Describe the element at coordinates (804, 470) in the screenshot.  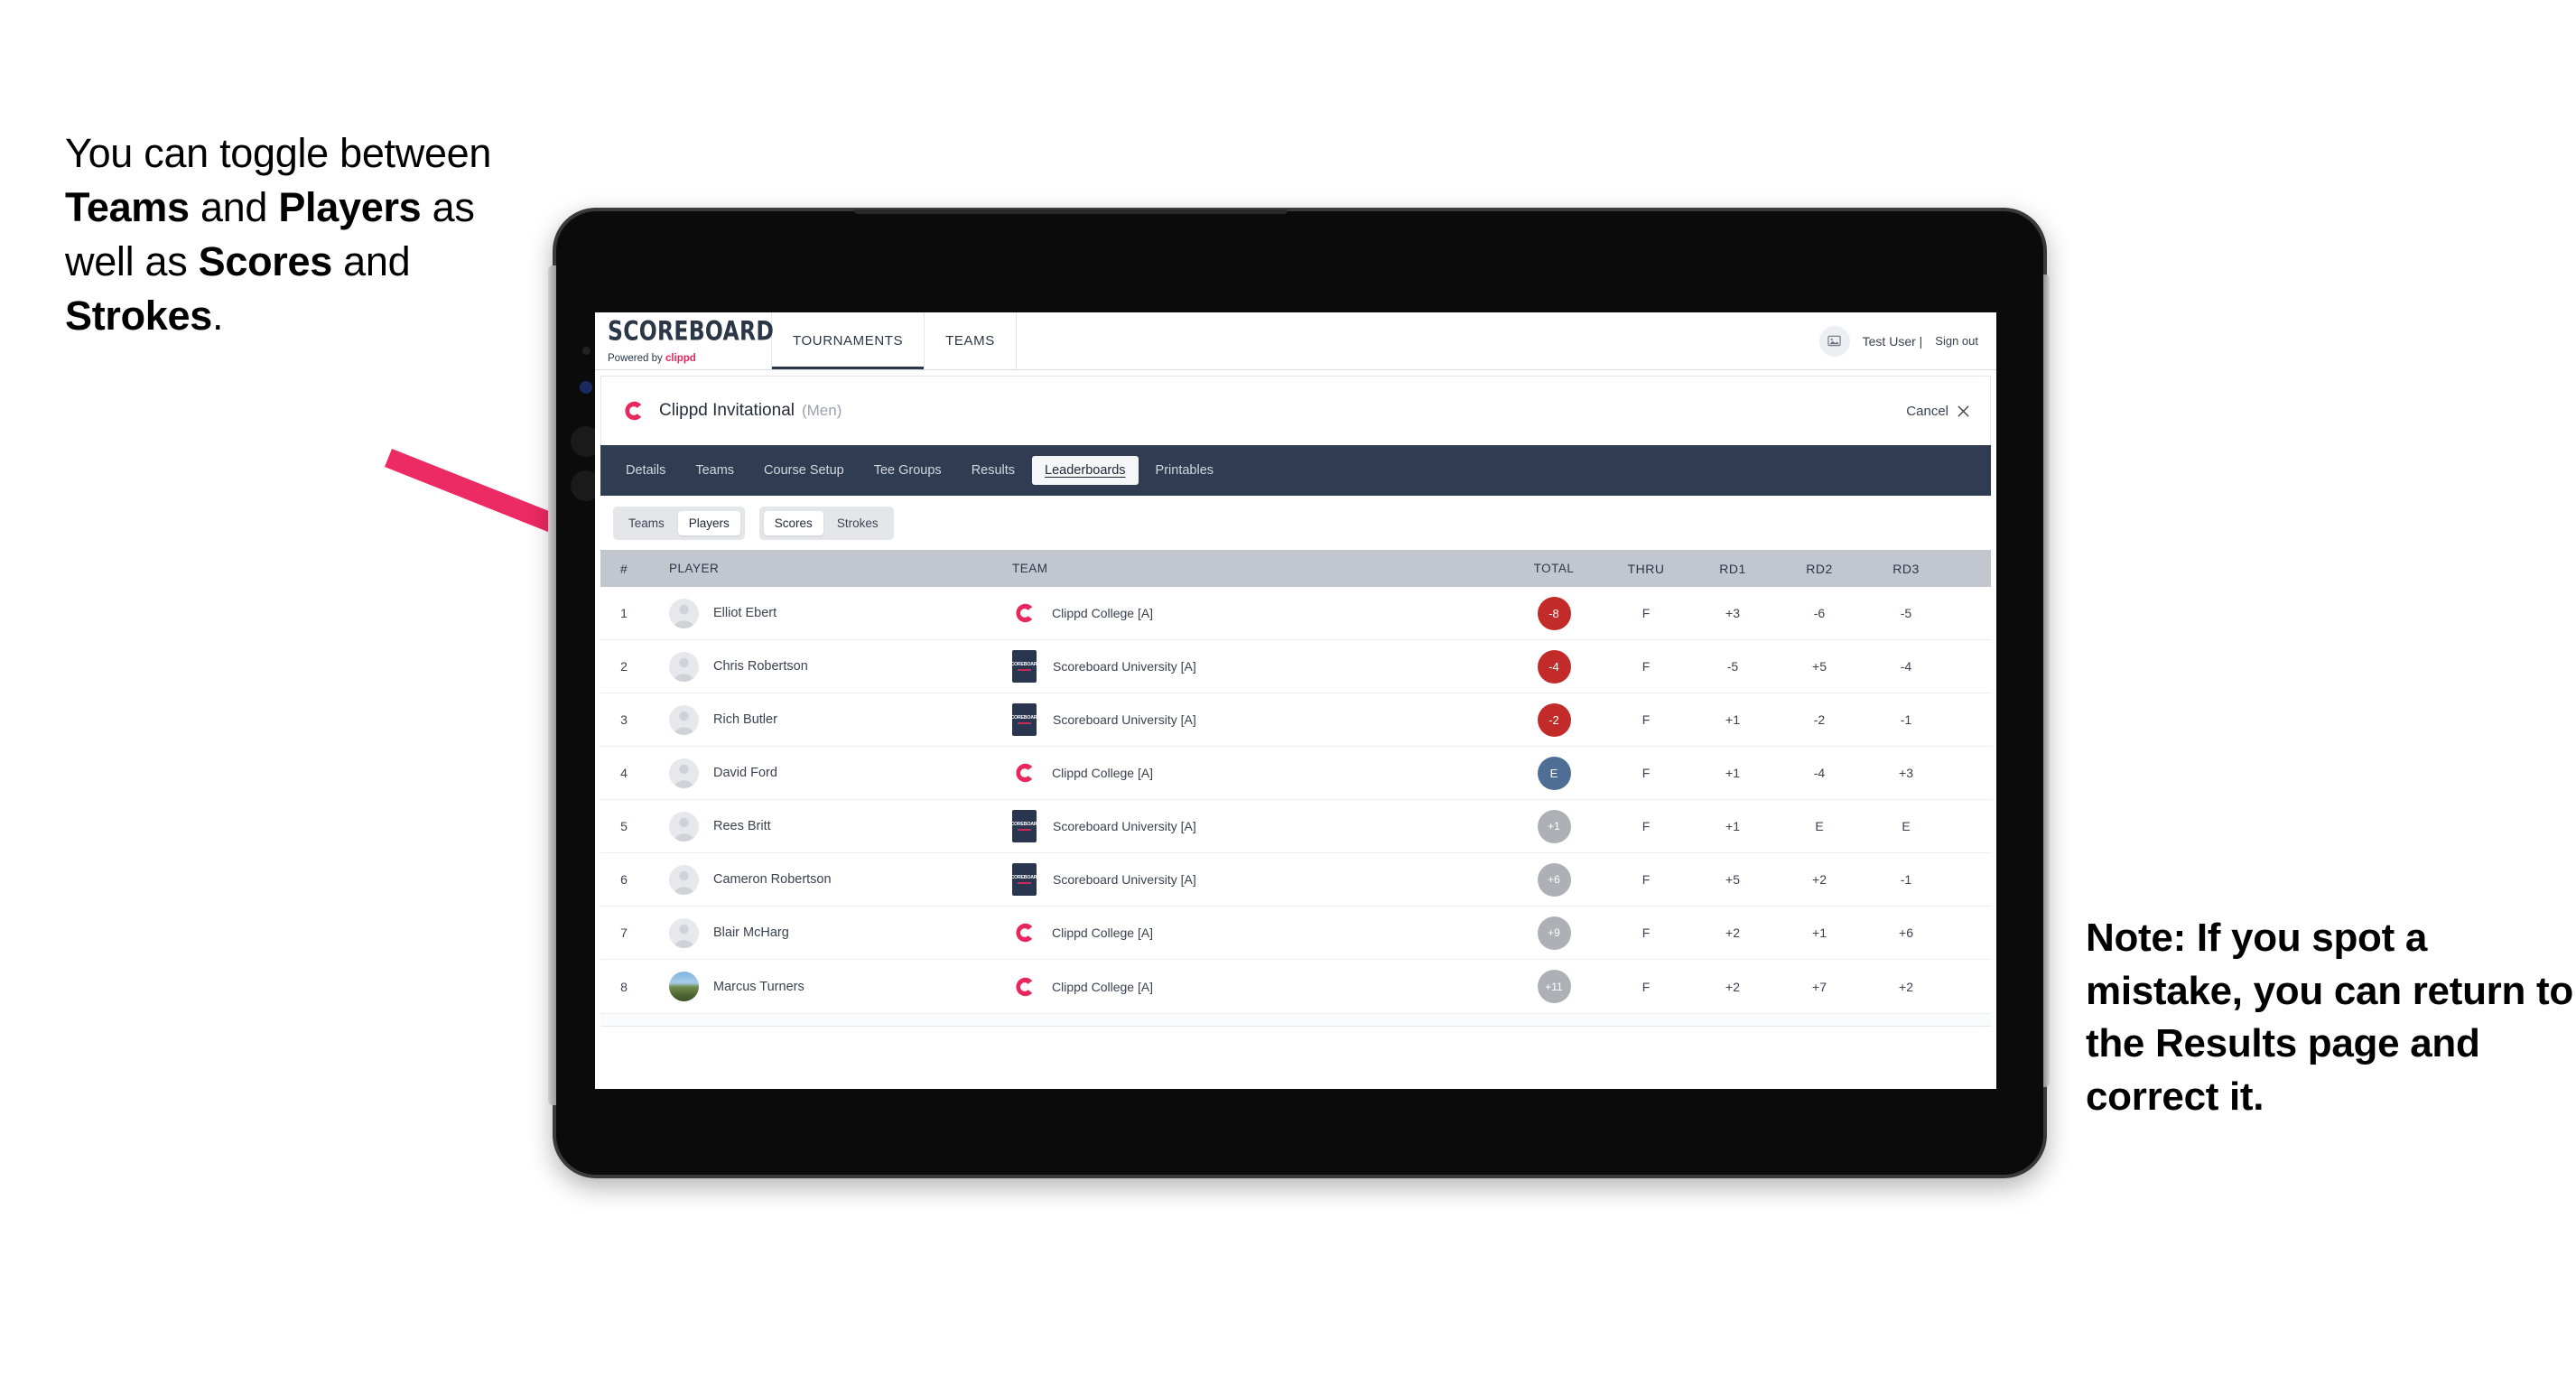
I see `tab-course-setup: Course Setup` at that location.